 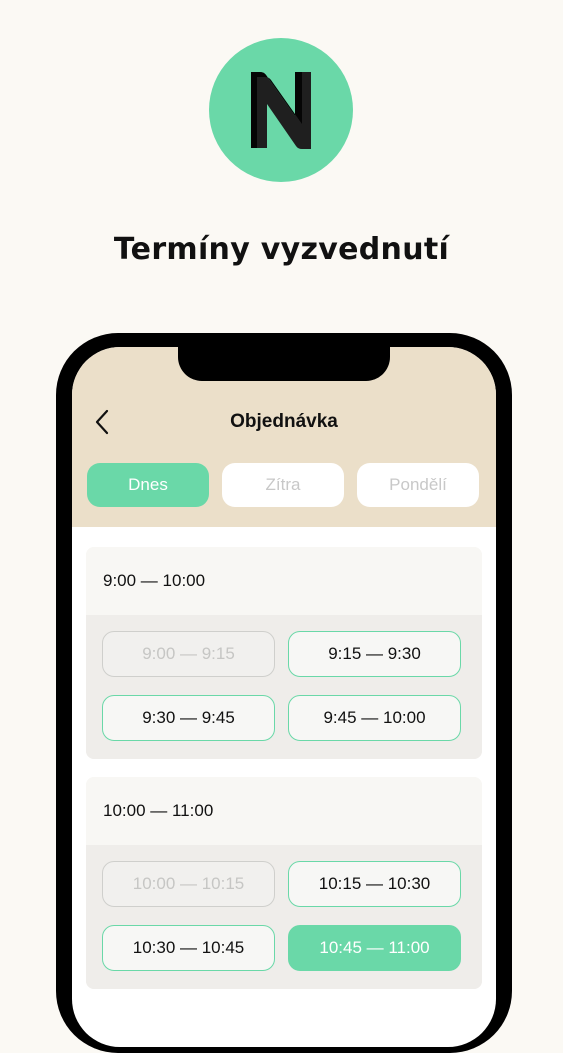 I want to click on screen-title: Objednávka, so click(x=284, y=421).